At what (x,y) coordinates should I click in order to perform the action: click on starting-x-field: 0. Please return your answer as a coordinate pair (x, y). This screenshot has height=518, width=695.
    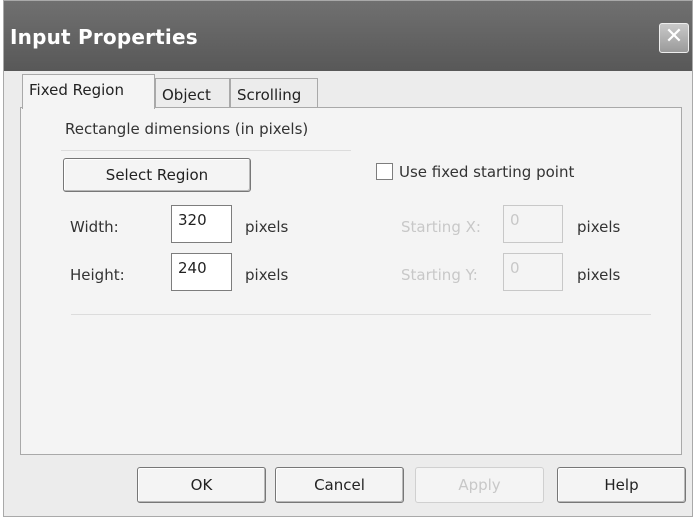
    Looking at the image, I should click on (533, 224).